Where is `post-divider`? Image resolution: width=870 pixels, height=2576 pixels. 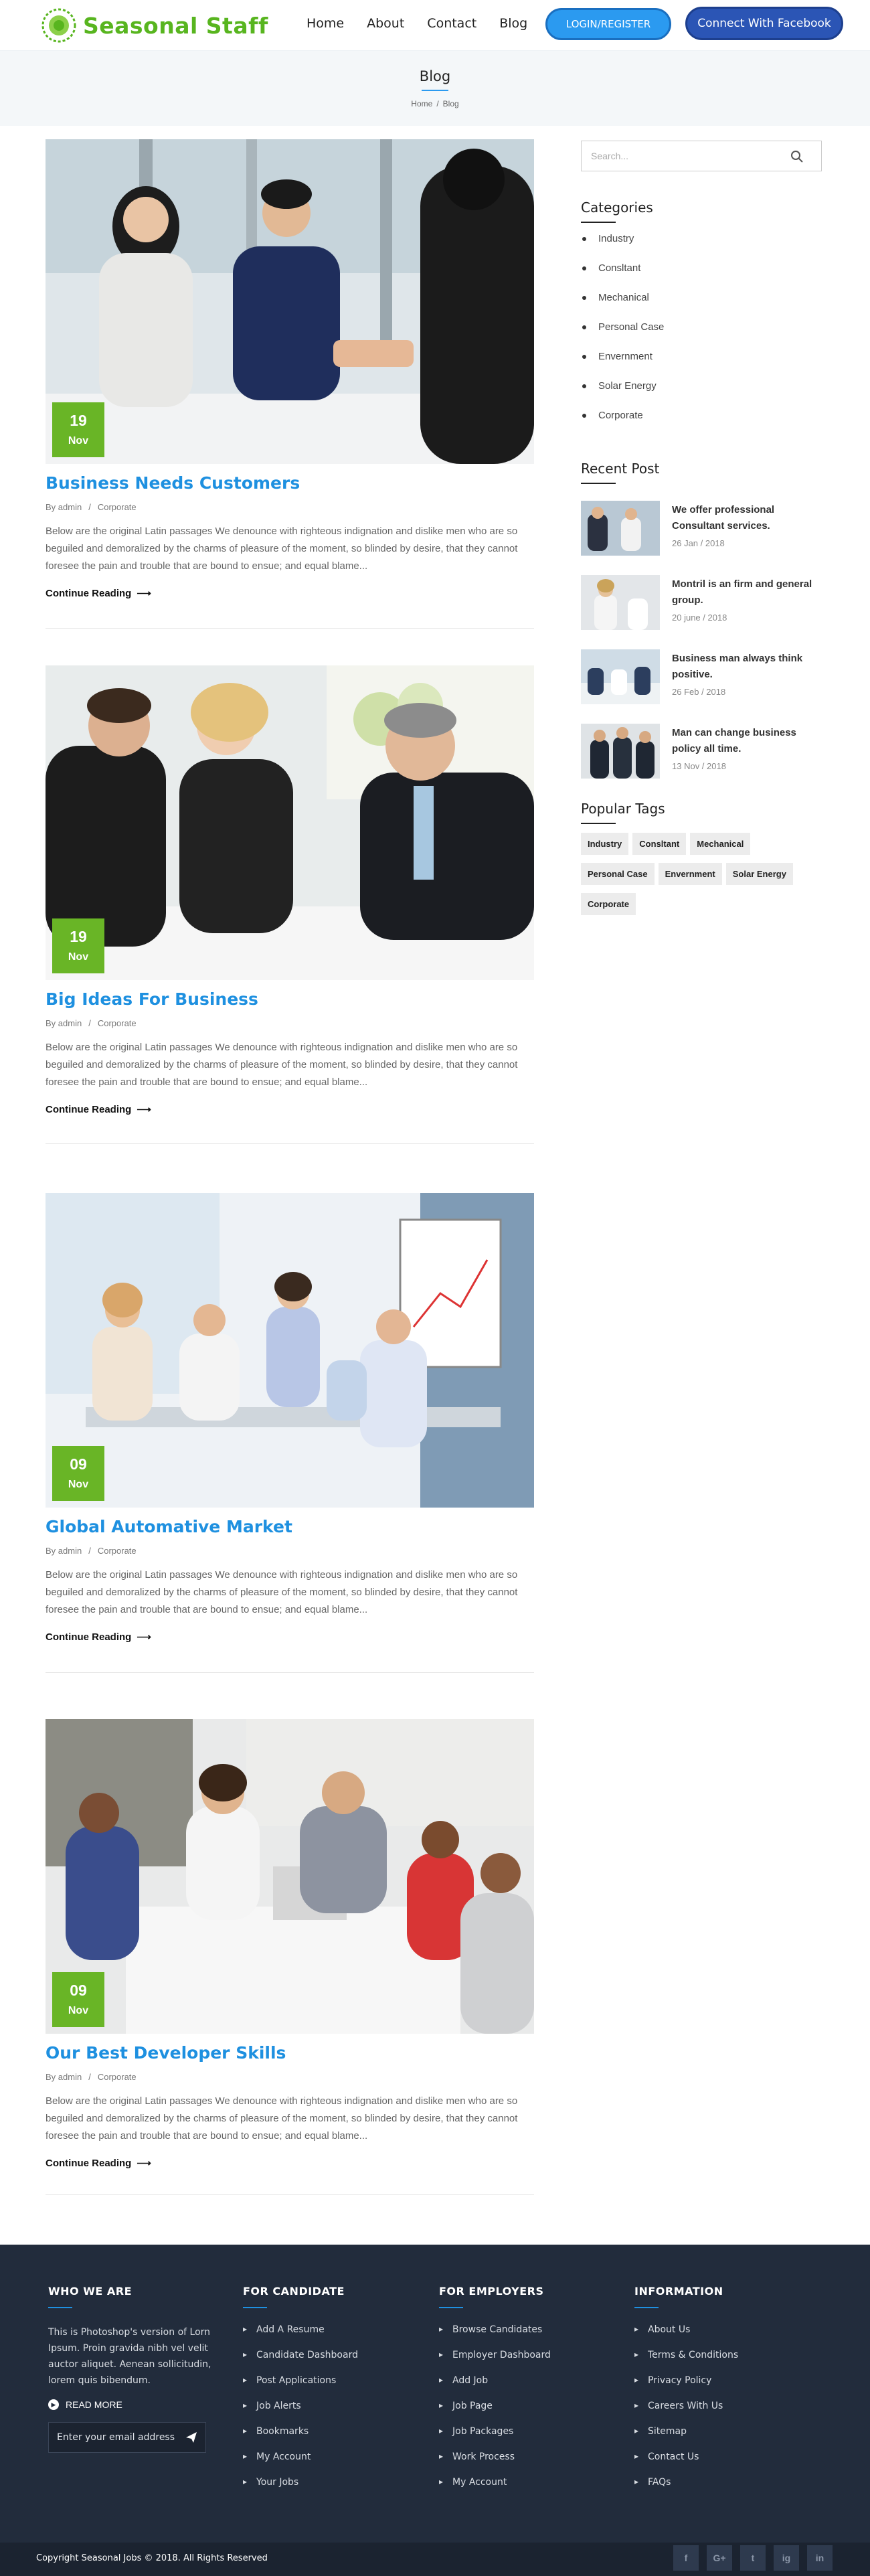
post-divider is located at coordinates (290, 1144).